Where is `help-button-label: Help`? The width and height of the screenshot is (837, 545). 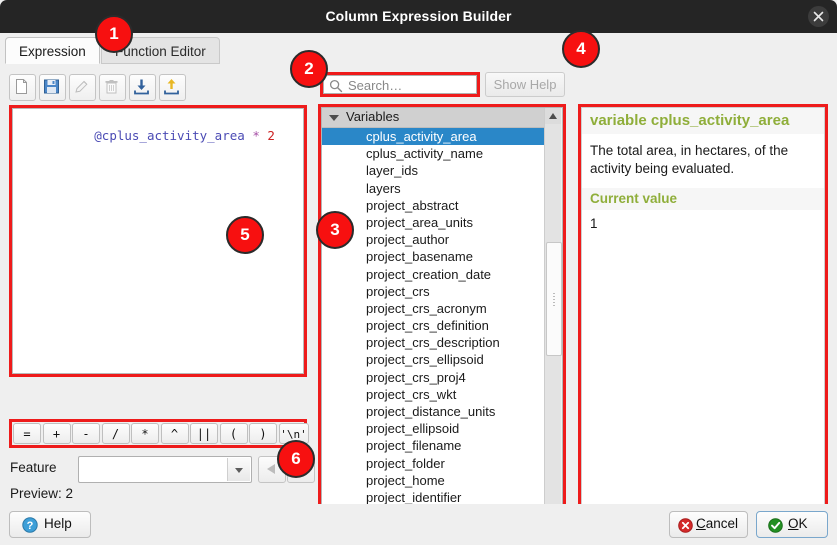 help-button-label: Help is located at coordinates (58, 523).